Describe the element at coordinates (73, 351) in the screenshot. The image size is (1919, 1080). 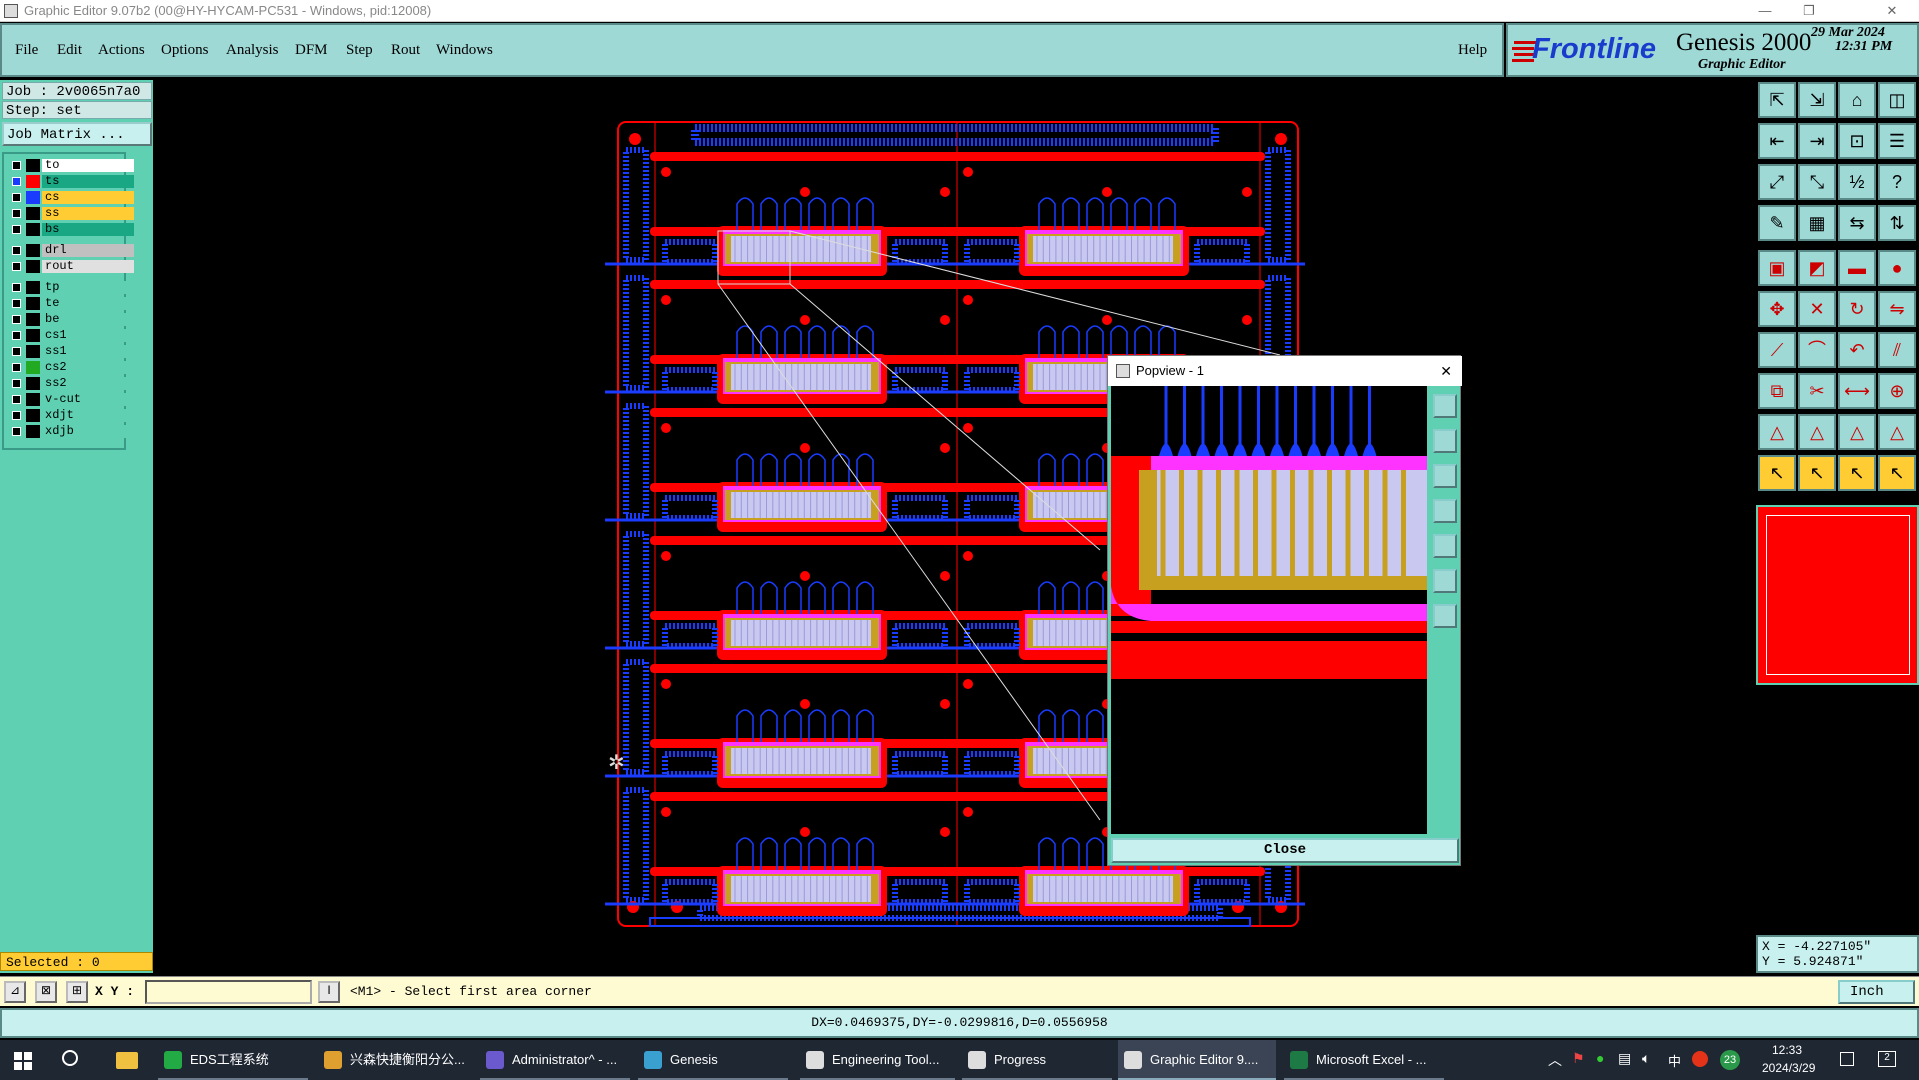
I see `layer-row-ss1: ss1` at that location.